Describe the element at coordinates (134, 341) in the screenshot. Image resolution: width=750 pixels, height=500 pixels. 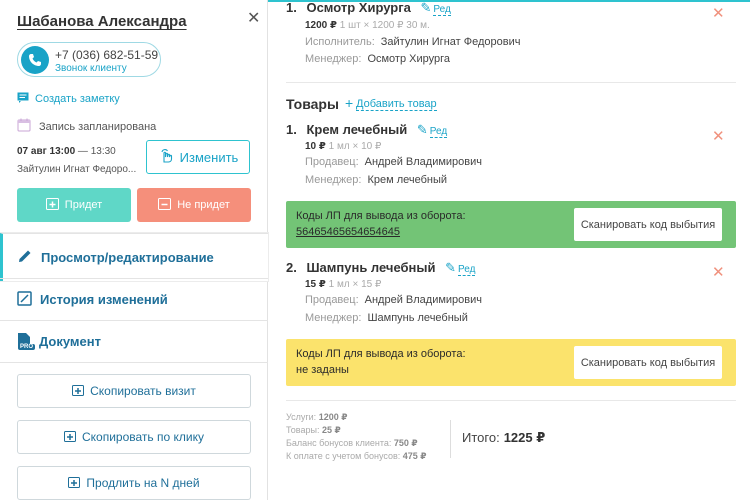
I see `tab-document: PRO Документ` at that location.